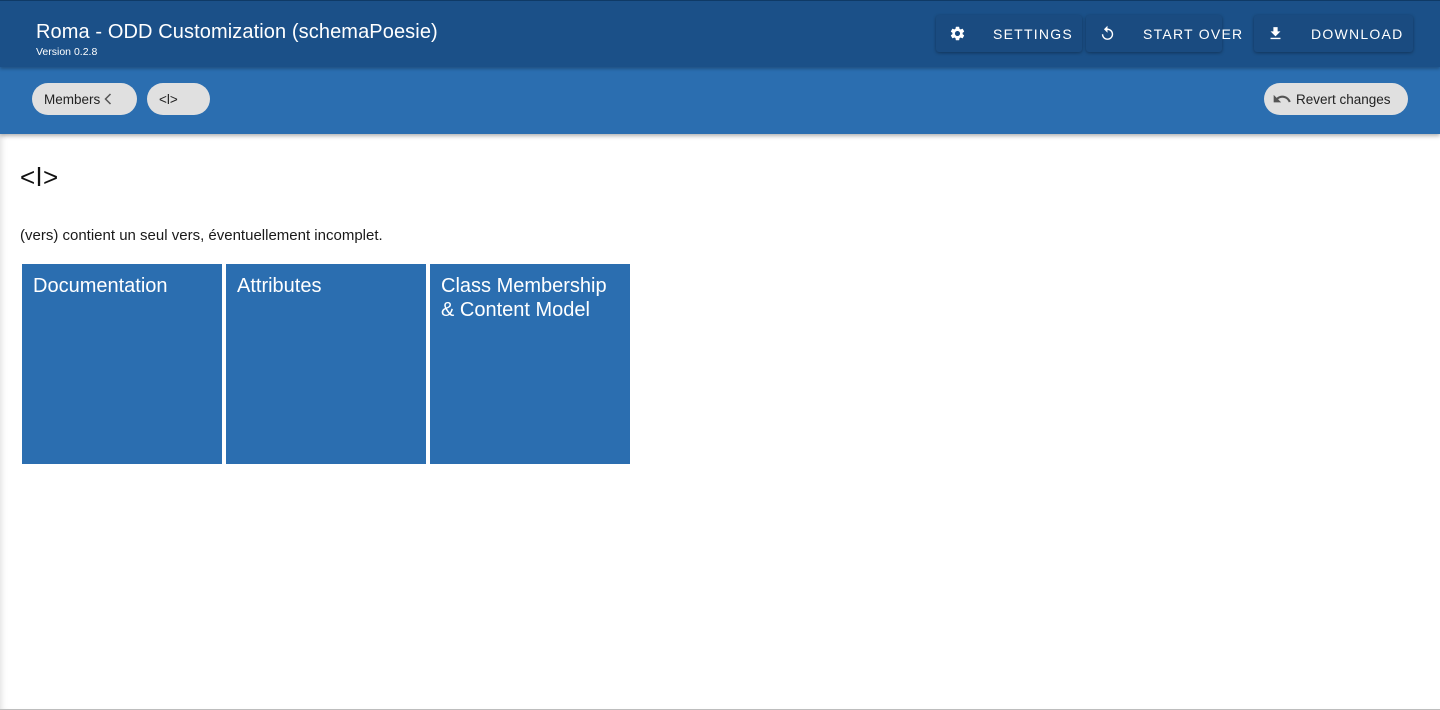  What do you see at coordinates (168, 99) in the screenshot?
I see `breadcrumb-element-label: <l>` at bounding box center [168, 99].